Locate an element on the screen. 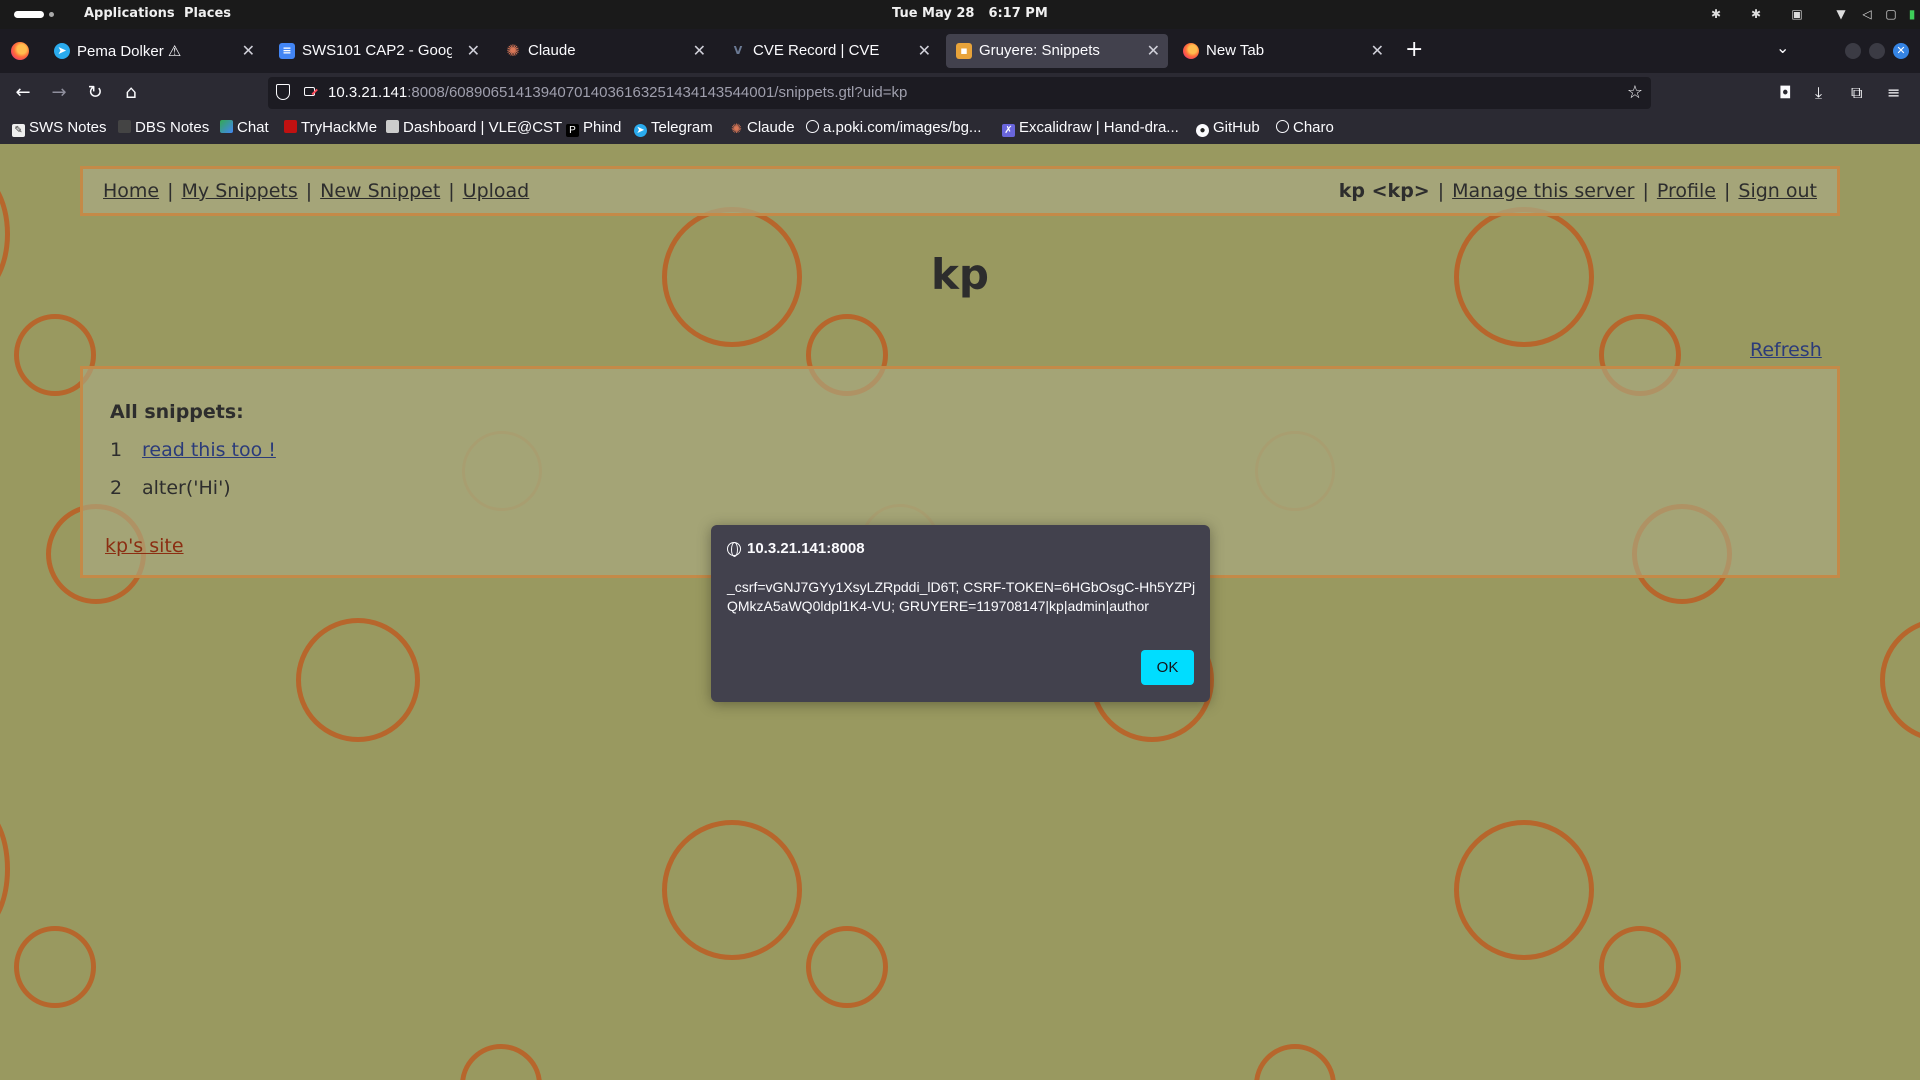  url-host: 10.3.21.141 is located at coordinates (368, 92).